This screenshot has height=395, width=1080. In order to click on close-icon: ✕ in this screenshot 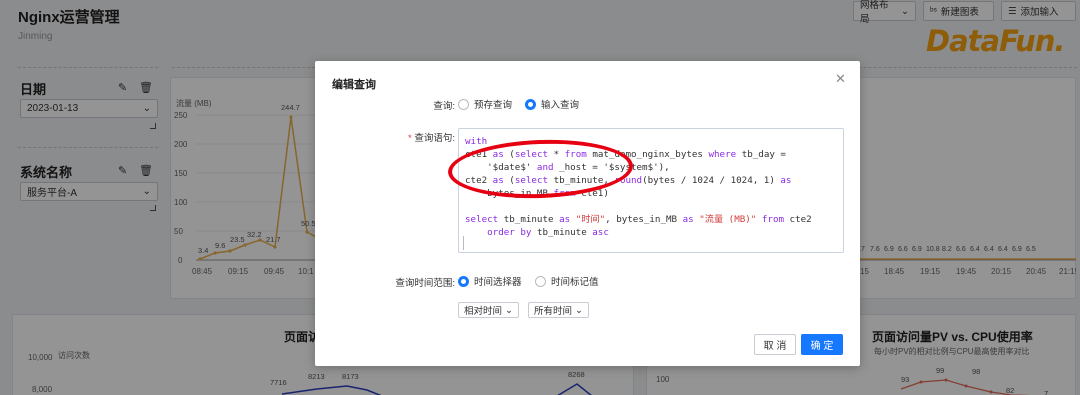, I will do `click(840, 79)`.